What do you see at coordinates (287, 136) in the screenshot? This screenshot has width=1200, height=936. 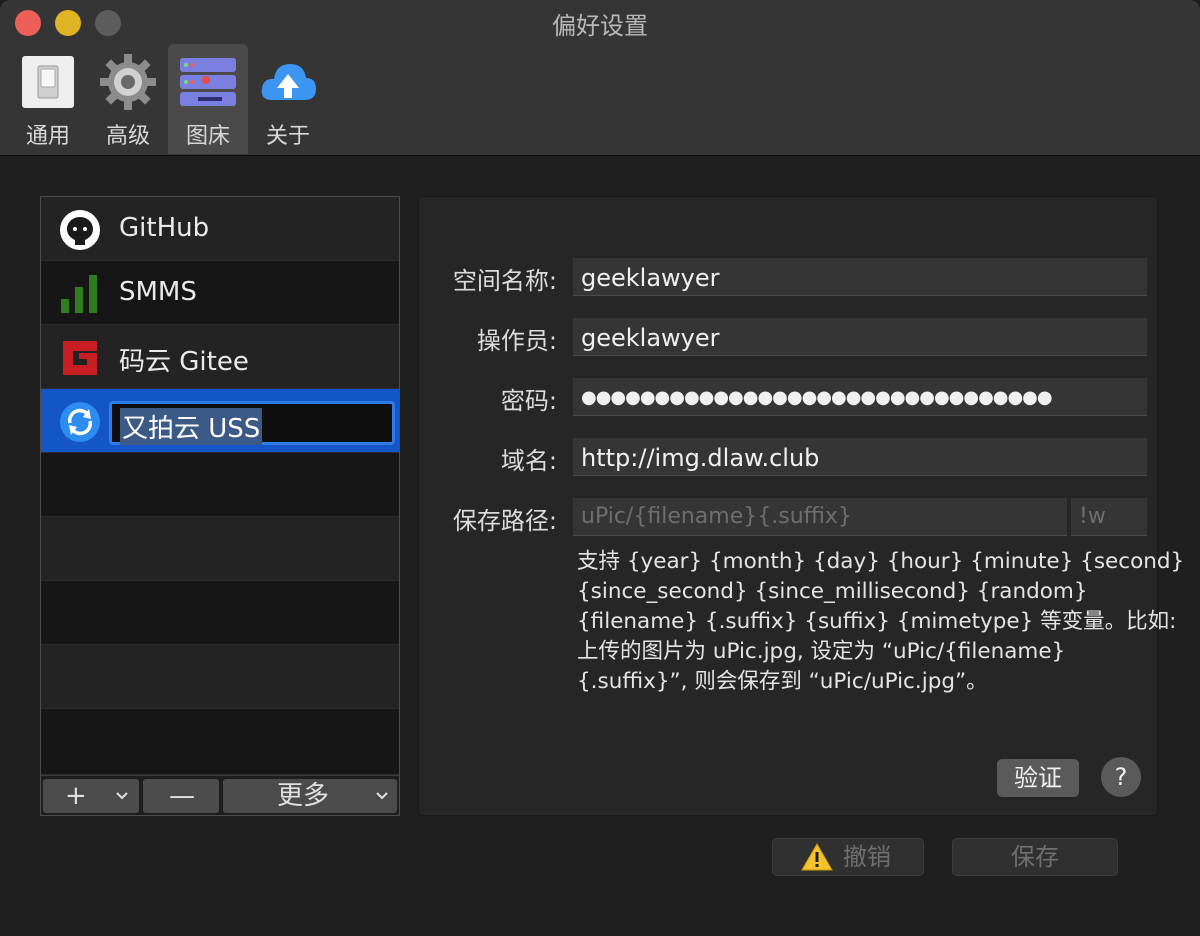 I see `tab-about-label: 关于` at bounding box center [287, 136].